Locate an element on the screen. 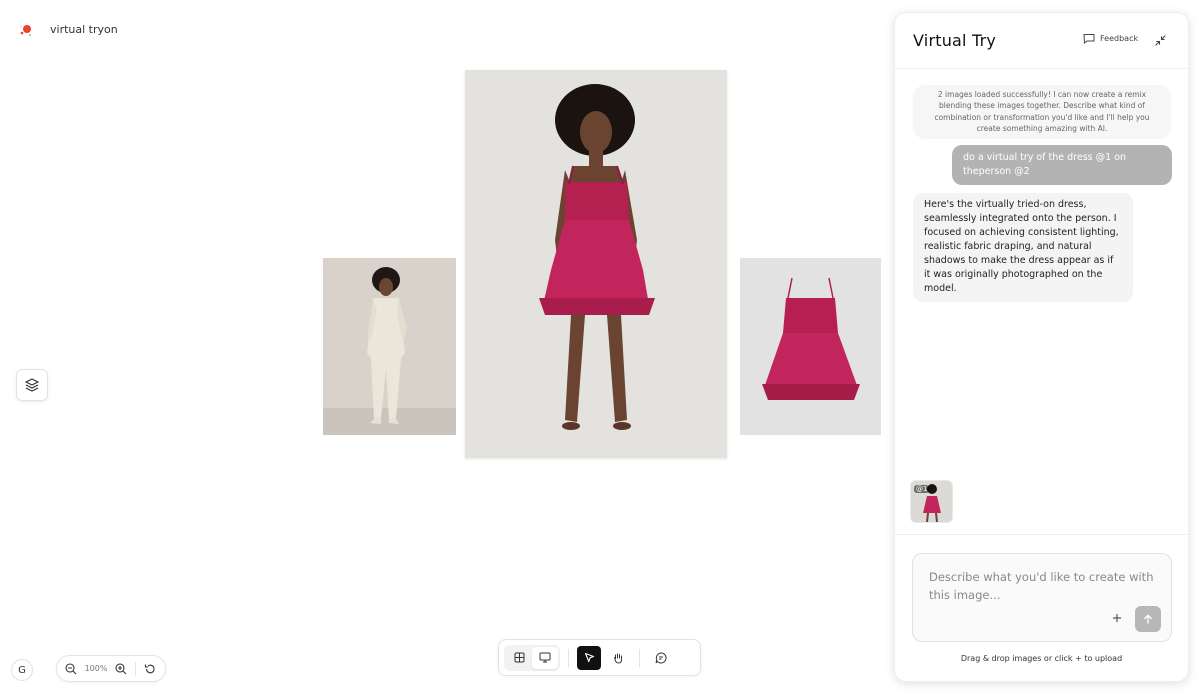 The width and height of the screenshot is (1200, 693). plus-icon is located at coordinates (1117, 618).